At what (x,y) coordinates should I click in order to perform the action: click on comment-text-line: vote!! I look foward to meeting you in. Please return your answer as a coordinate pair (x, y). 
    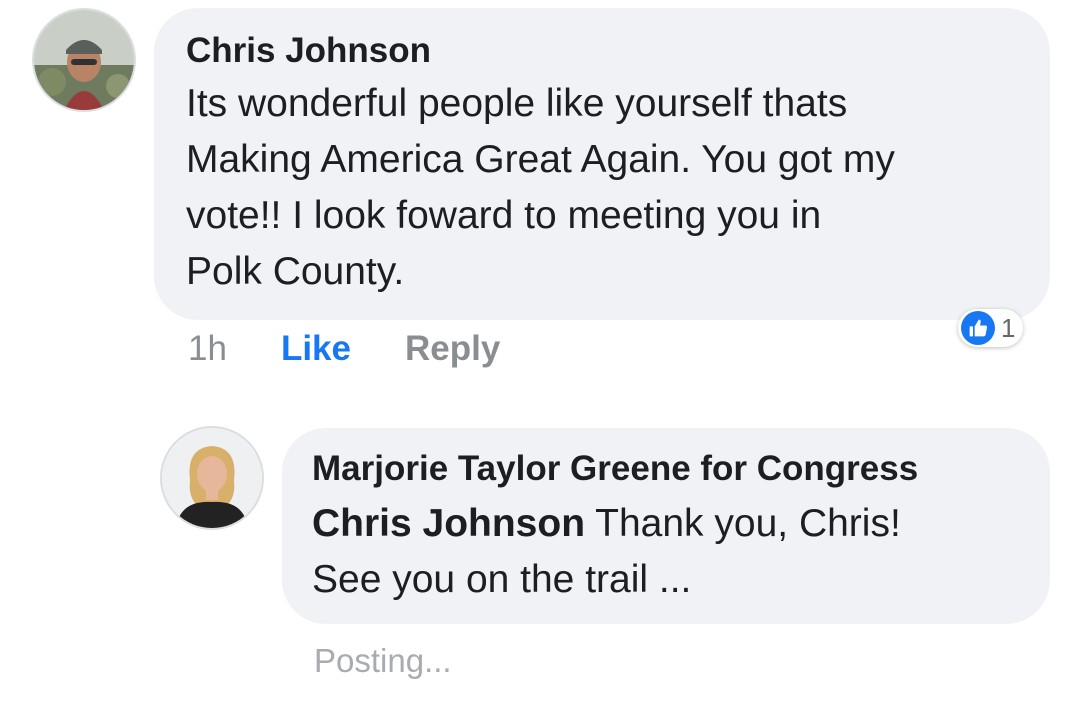
    Looking at the image, I should click on (504, 215).